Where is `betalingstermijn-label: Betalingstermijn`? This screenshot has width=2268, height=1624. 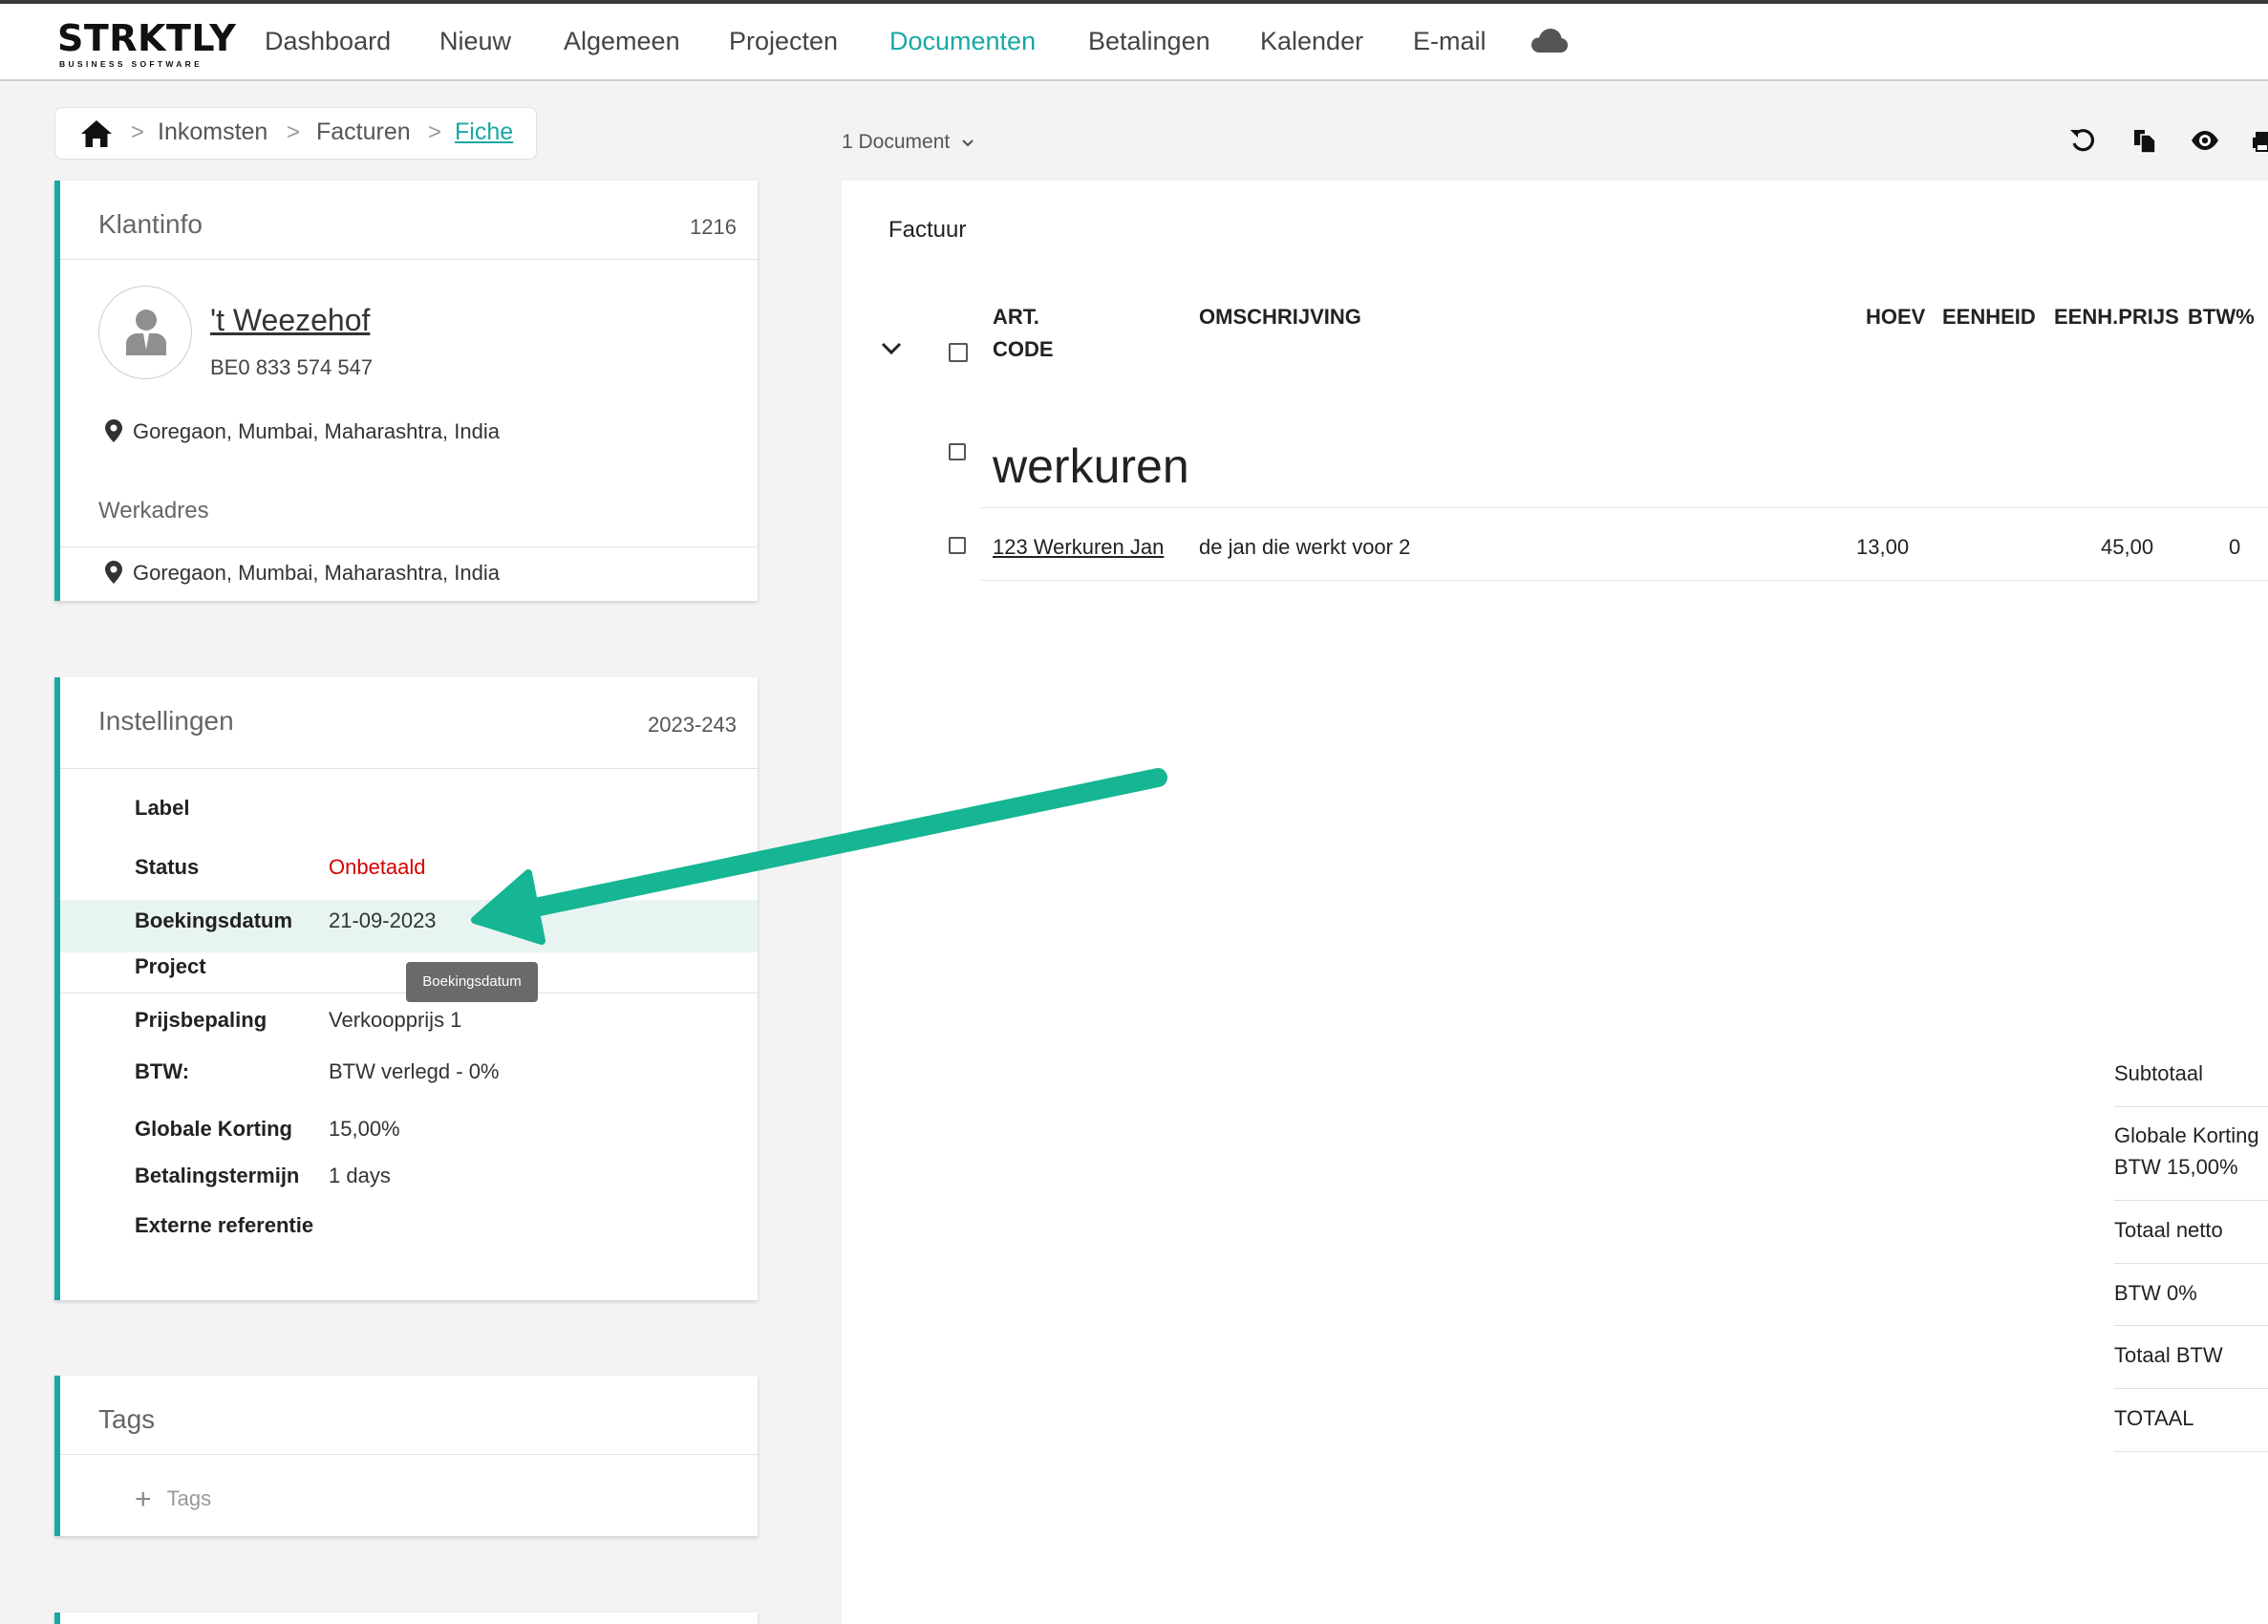 betalingstermijn-label: Betalingstermijn is located at coordinates (217, 1175).